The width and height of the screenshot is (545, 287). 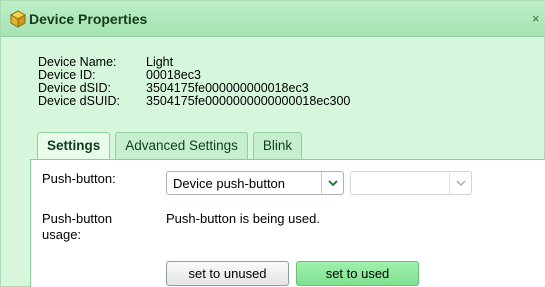 I want to click on push-button-label: Push-button:, so click(x=79, y=178).